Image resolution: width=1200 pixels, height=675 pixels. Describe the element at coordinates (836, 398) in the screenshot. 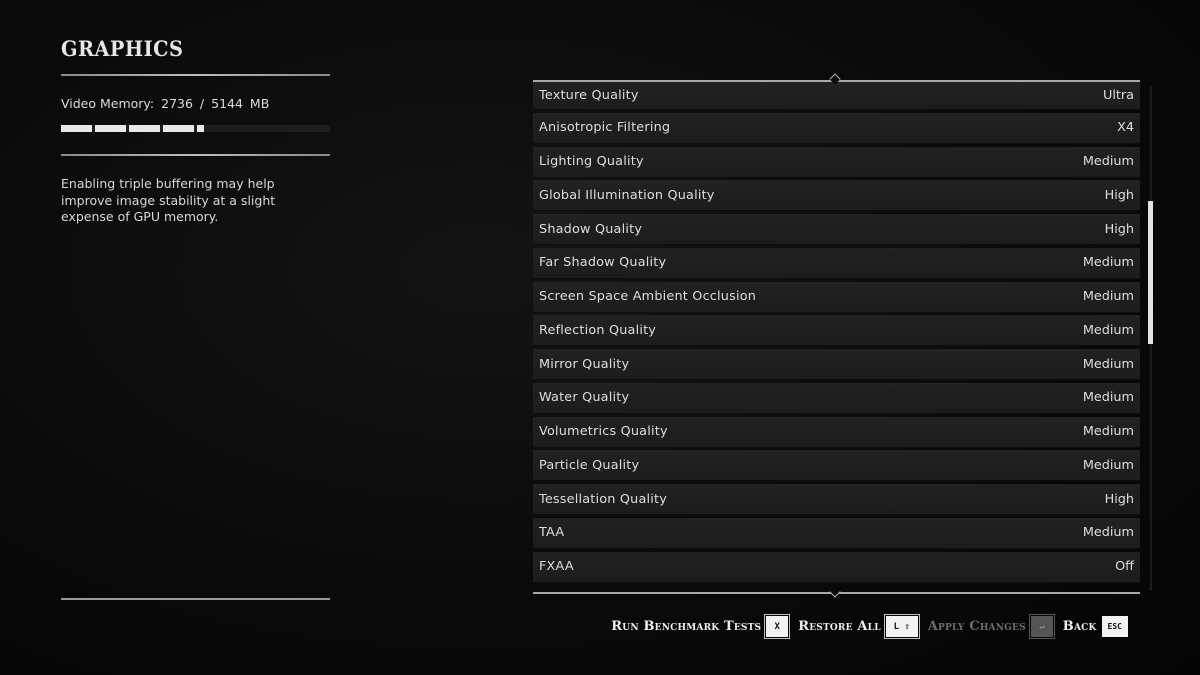

I see `setting-row: Water Quality Medium` at that location.